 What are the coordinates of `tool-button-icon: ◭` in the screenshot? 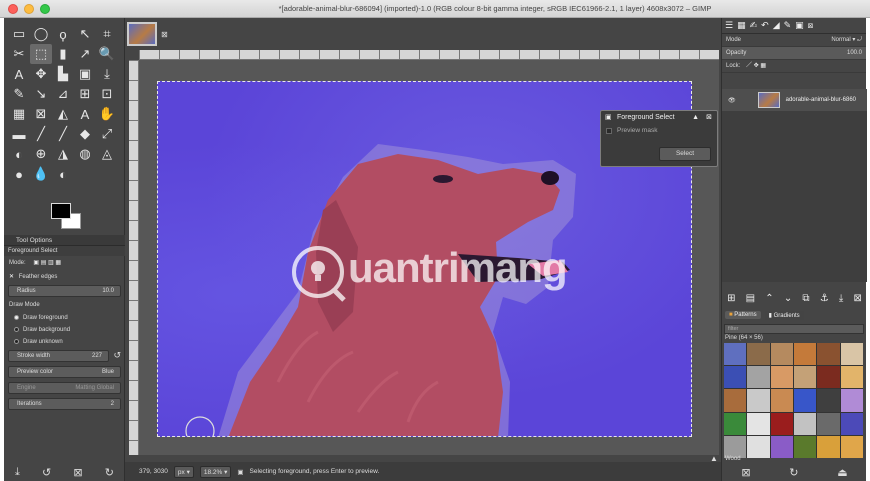 It's located at (63, 114).